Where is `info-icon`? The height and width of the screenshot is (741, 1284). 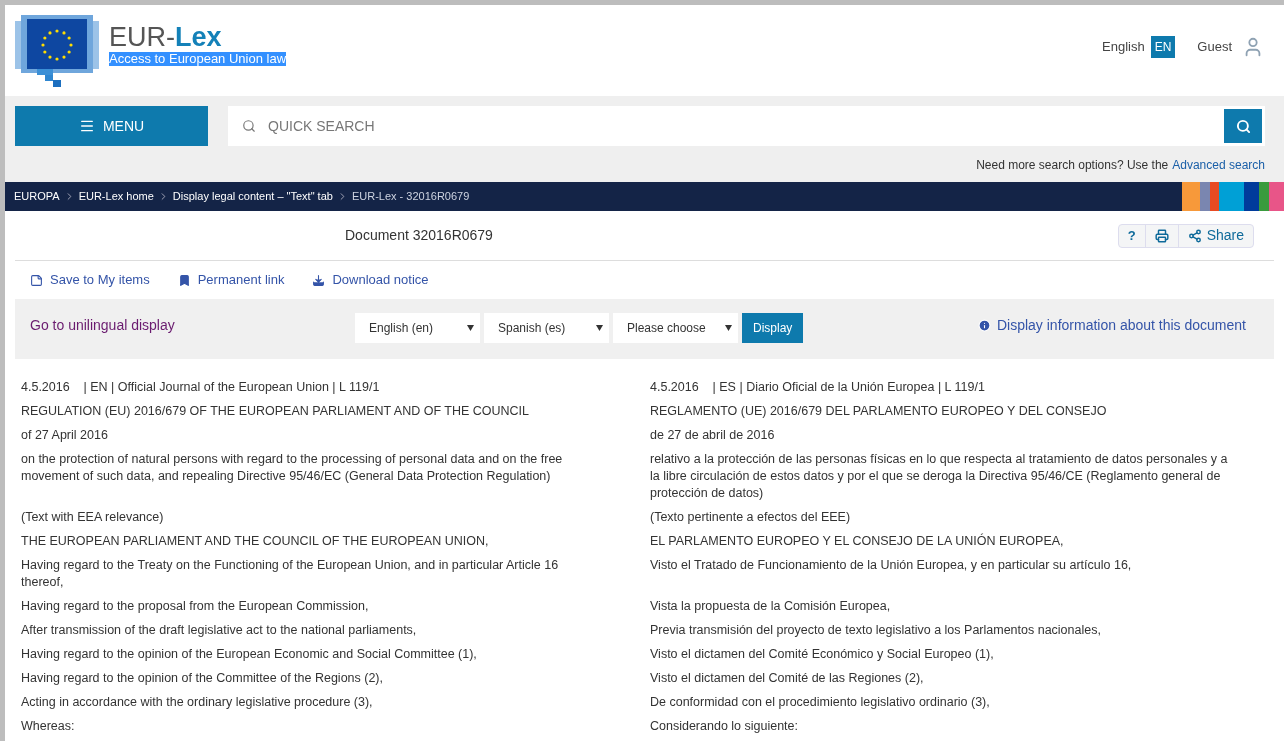
info-icon is located at coordinates (984, 325).